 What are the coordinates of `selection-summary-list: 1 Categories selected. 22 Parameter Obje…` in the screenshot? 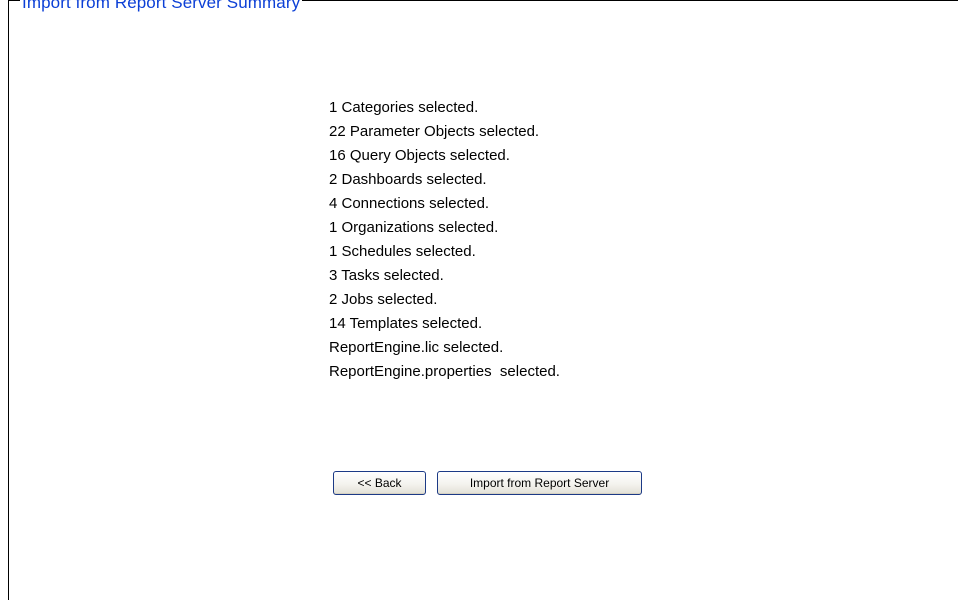 It's located at (444, 240).